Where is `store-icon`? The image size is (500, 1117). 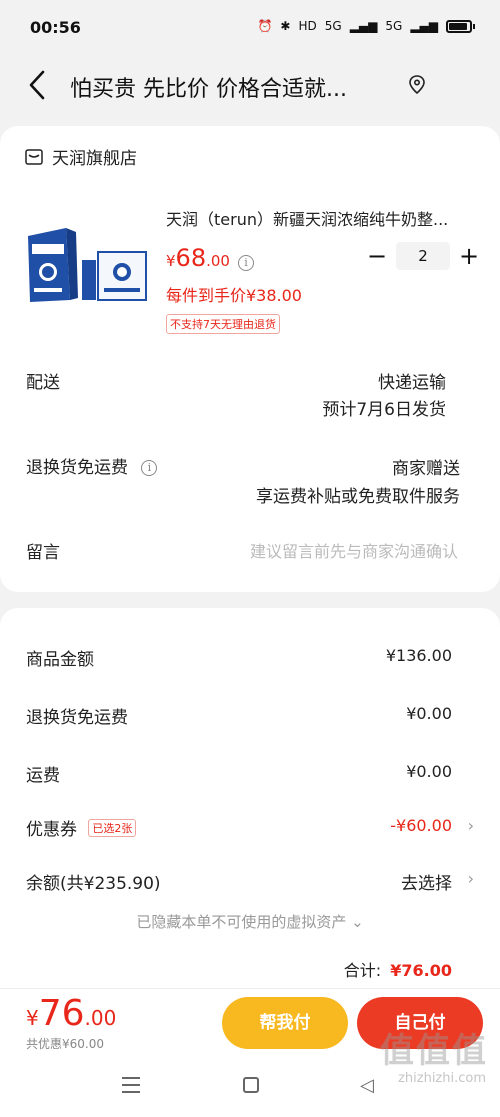 store-icon is located at coordinates (34, 156).